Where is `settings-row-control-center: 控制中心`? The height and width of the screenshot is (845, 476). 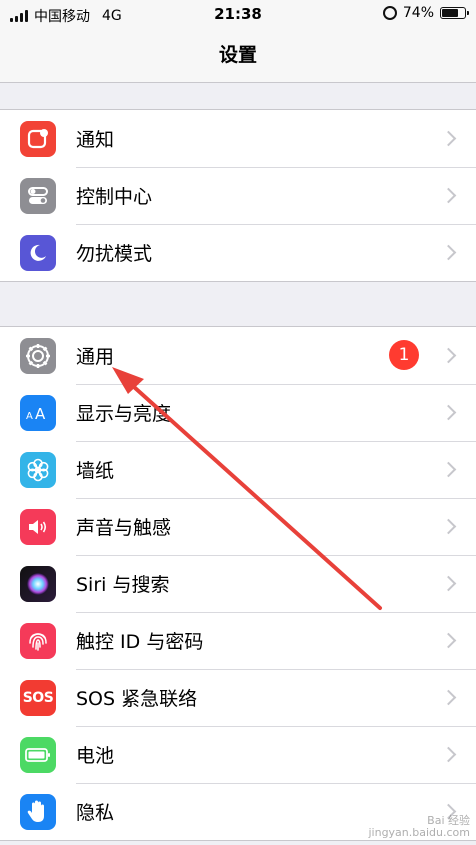 settings-row-control-center: 控制中心 is located at coordinates (238, 196).